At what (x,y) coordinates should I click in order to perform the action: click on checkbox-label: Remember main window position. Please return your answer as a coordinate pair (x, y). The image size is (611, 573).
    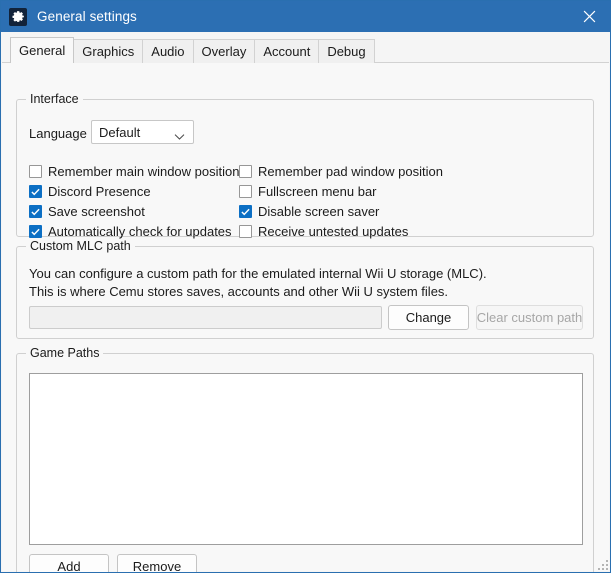
    Looking at the image, I should click on (144, 171).